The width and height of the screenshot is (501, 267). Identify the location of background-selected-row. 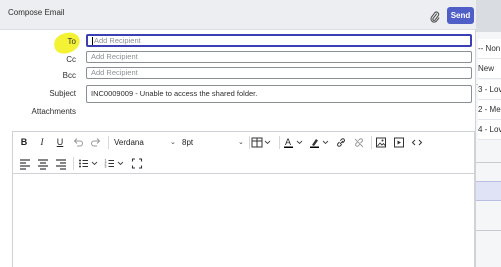
(488, 191).